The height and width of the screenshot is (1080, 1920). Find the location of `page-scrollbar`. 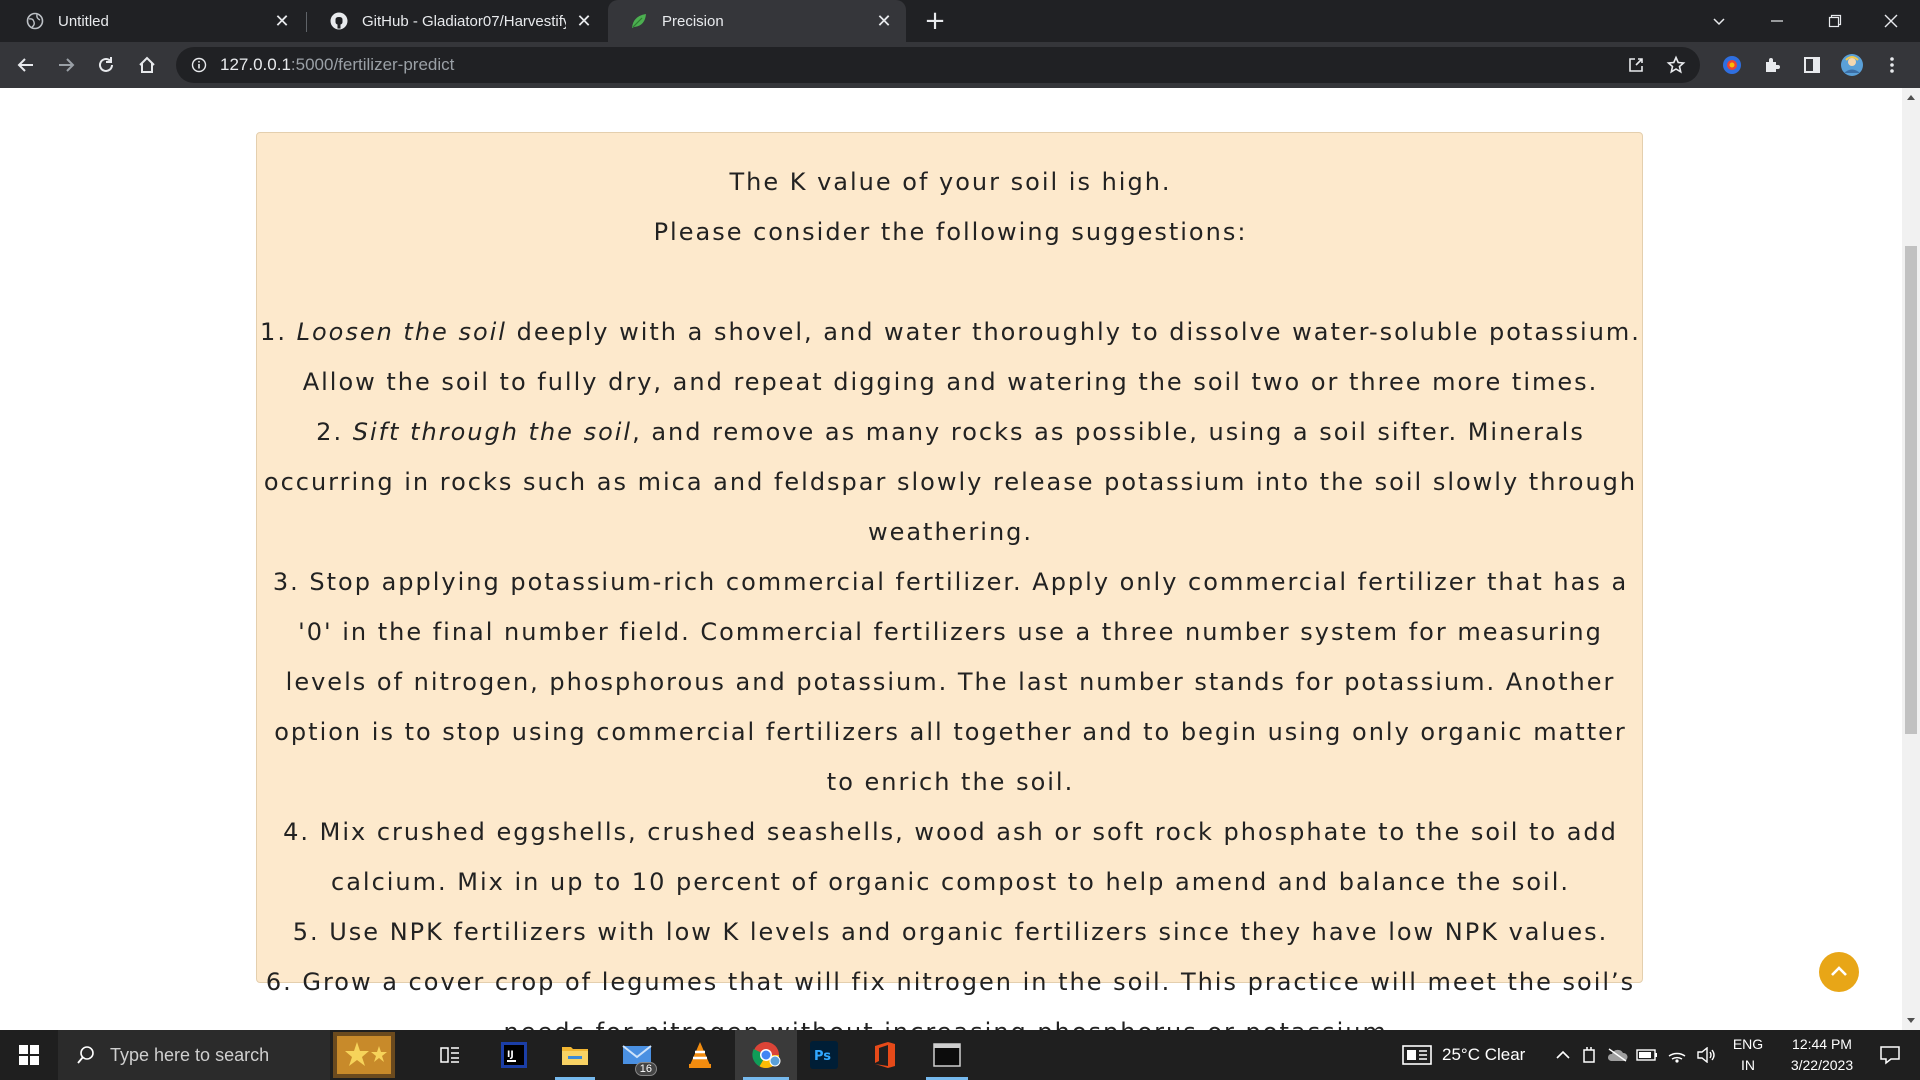

page-scrollbar is located at coordinates (1911, 559).